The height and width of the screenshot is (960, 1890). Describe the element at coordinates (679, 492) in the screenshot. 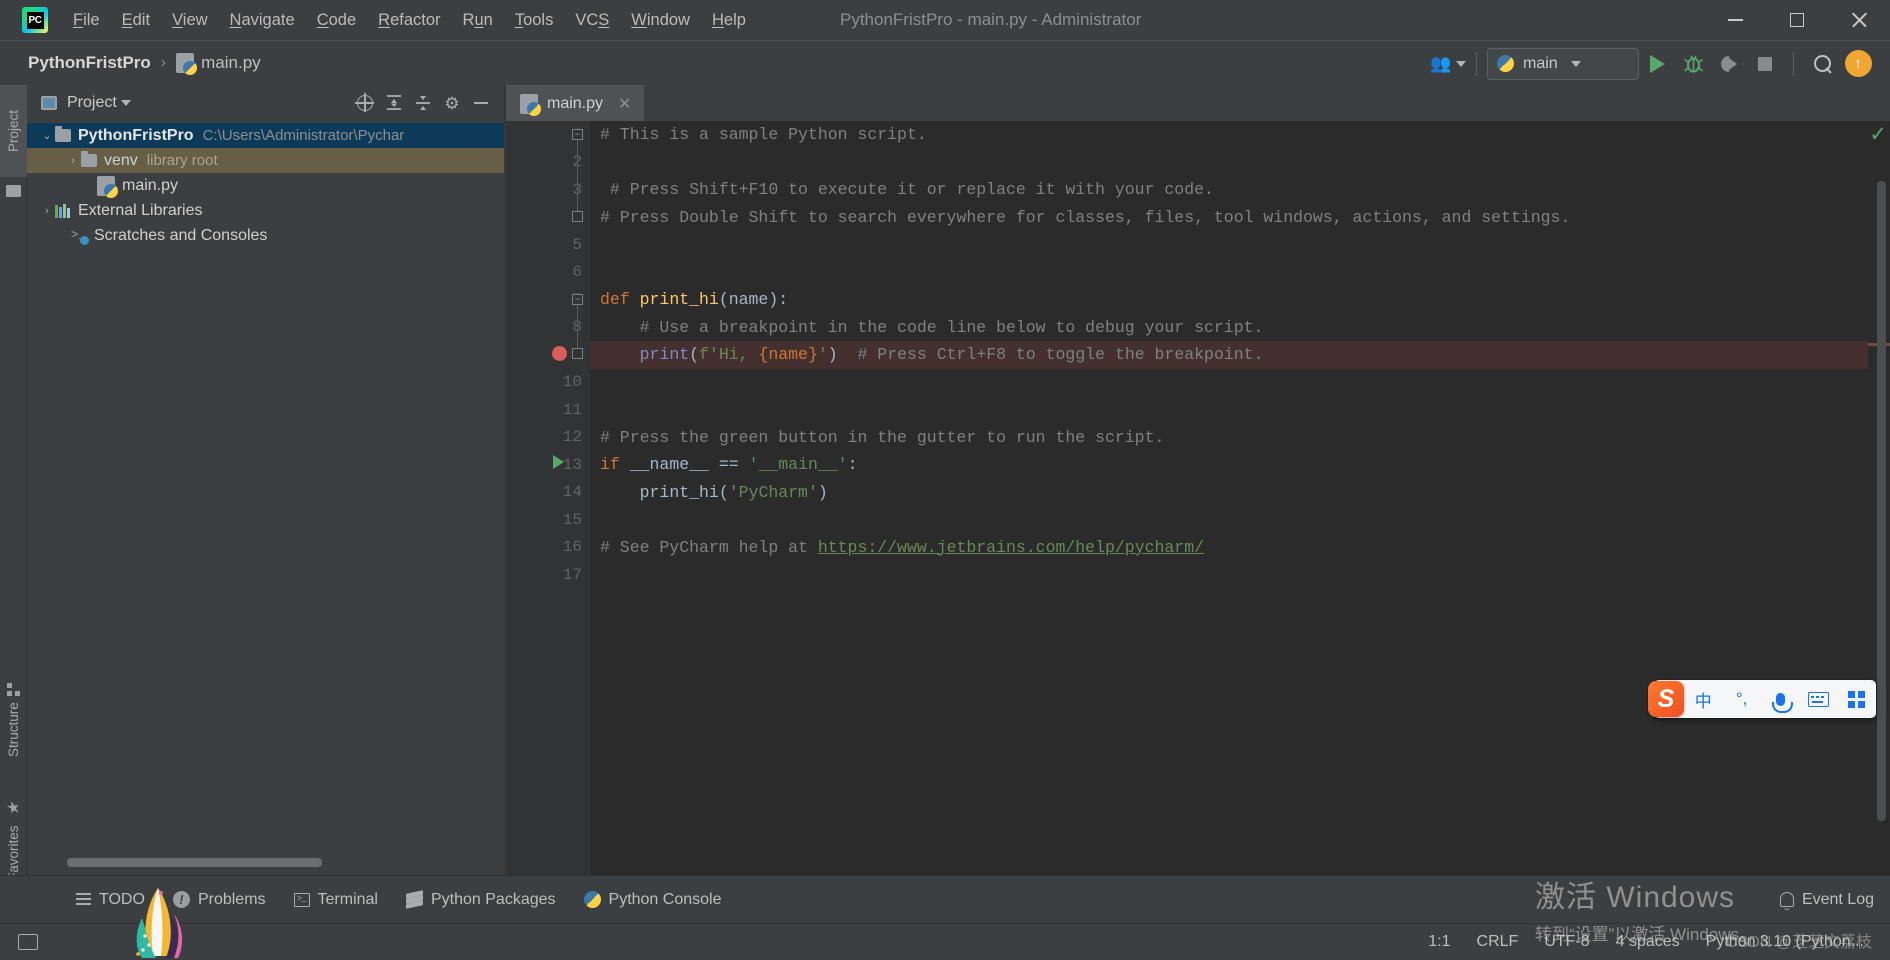

I see `code-token: print_hi` at that location.